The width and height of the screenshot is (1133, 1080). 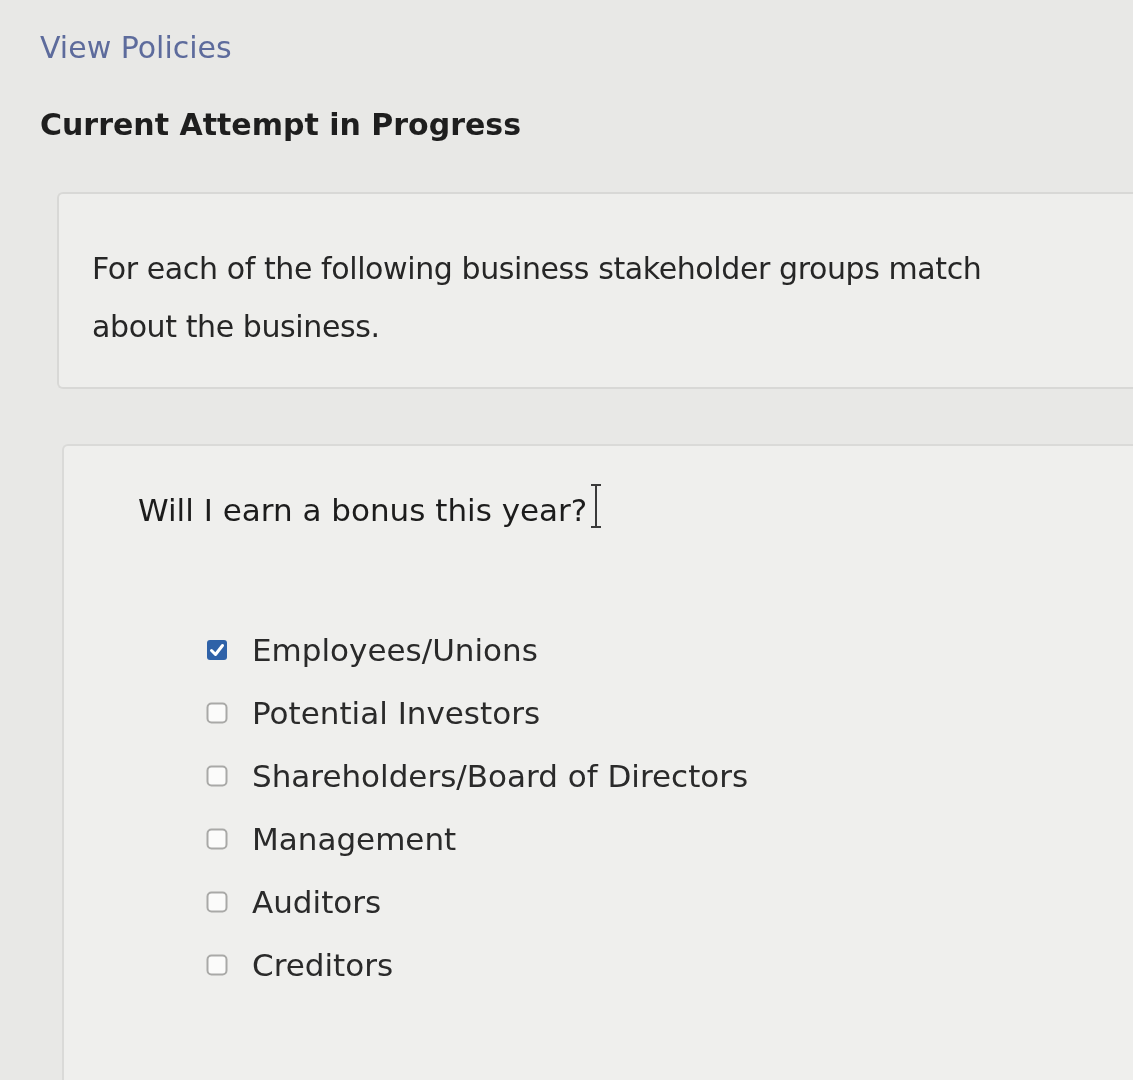 I want to click on page-heading: Current Attempt in Progress, so click(x=281, y=125).